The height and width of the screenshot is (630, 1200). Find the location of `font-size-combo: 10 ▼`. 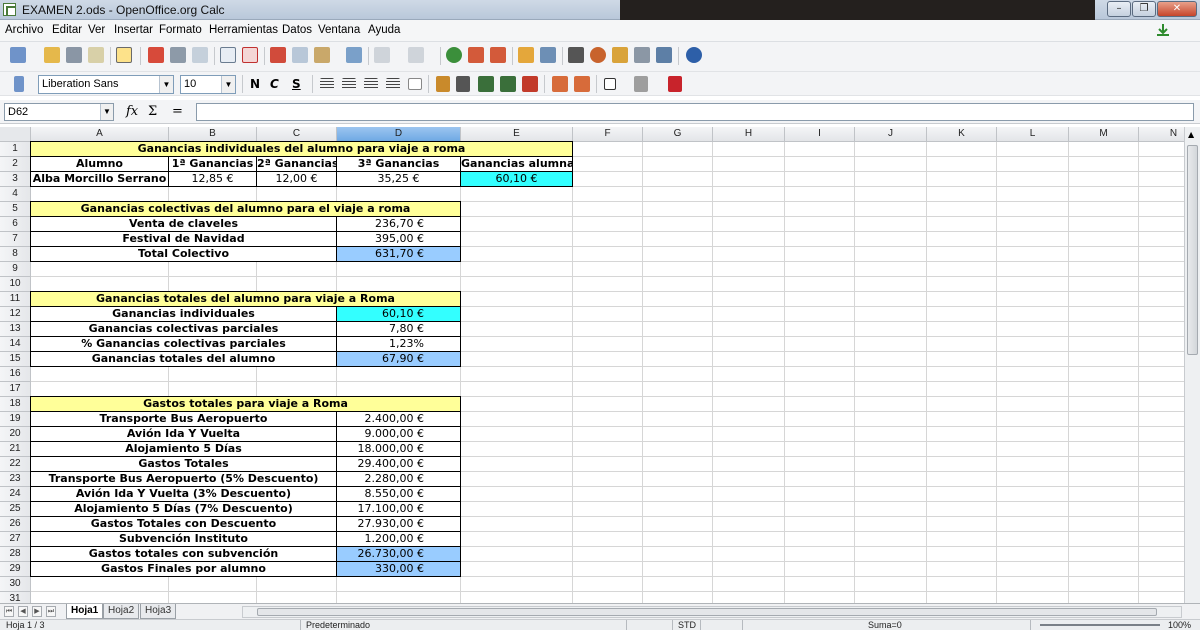

font-size-combo: 10 ▼ is located at coordinates (208, 84).